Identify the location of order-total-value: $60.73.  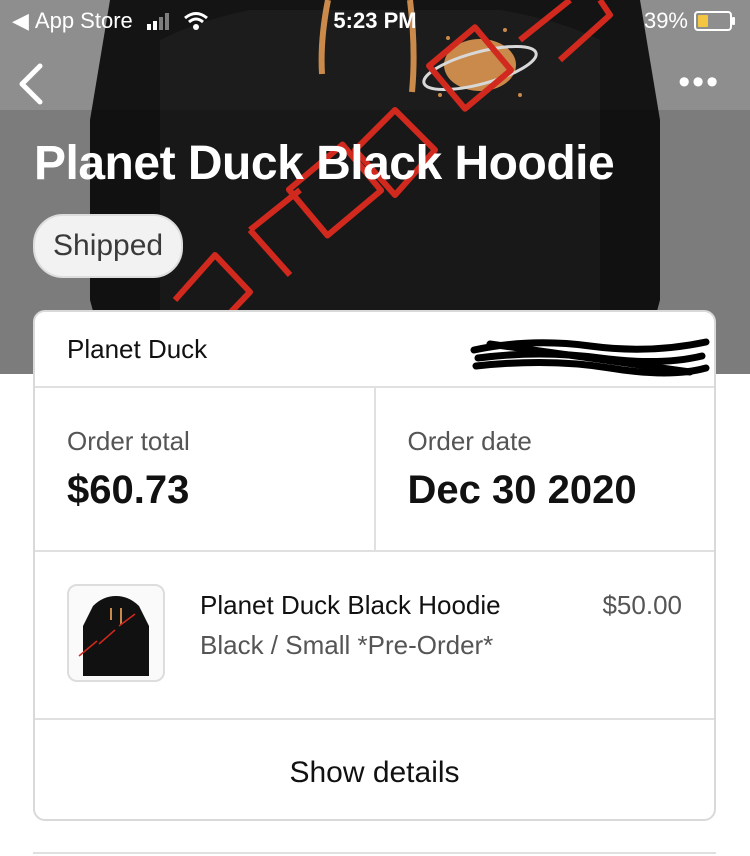
(128, 490).